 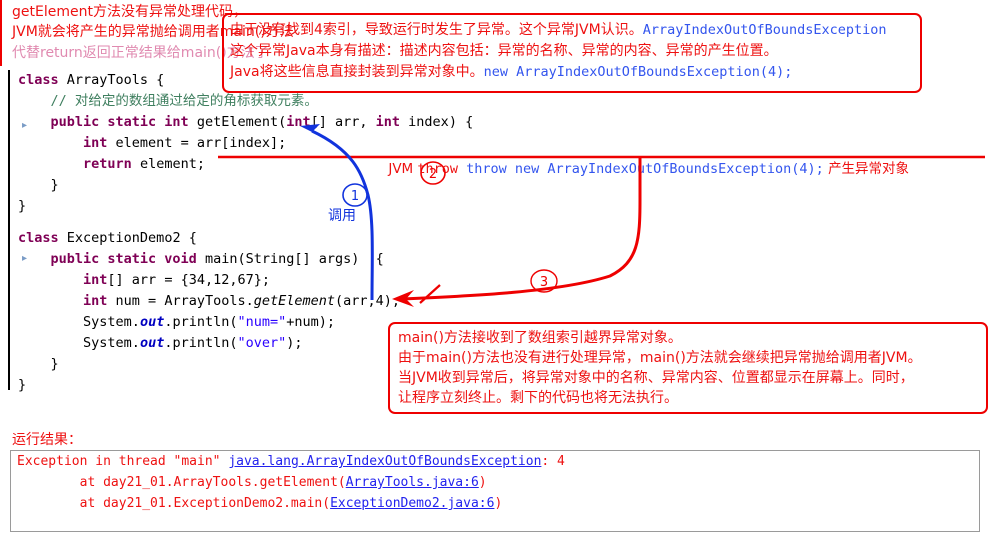 What do you see at coordinates (123, 461) in the screenshot?
I see `console-line-1-prefix: Exception in thread "main"` at bounding box center [123, 461].